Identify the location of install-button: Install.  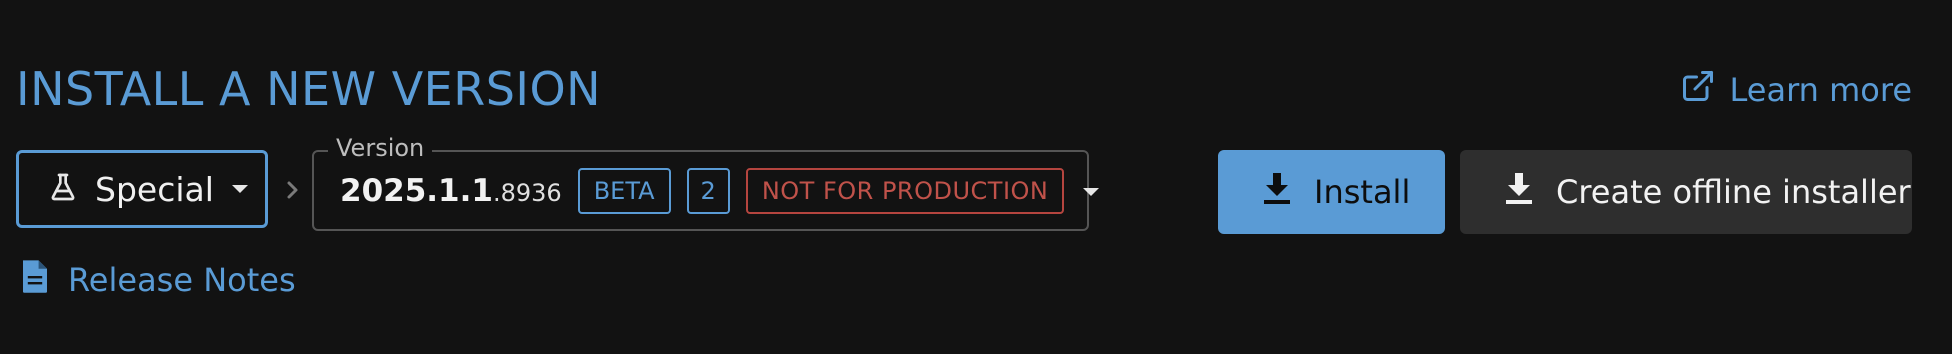
(1331, 192).